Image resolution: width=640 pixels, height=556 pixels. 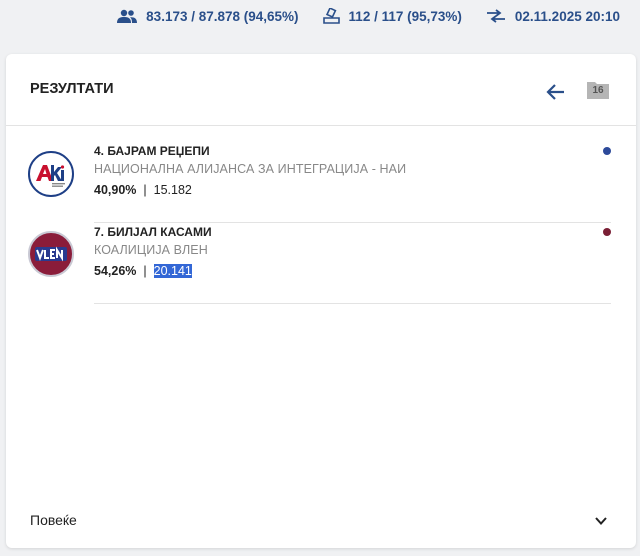 I want to click on candidate-result: 40,90% | 15.182, so click(x=143, y=190).